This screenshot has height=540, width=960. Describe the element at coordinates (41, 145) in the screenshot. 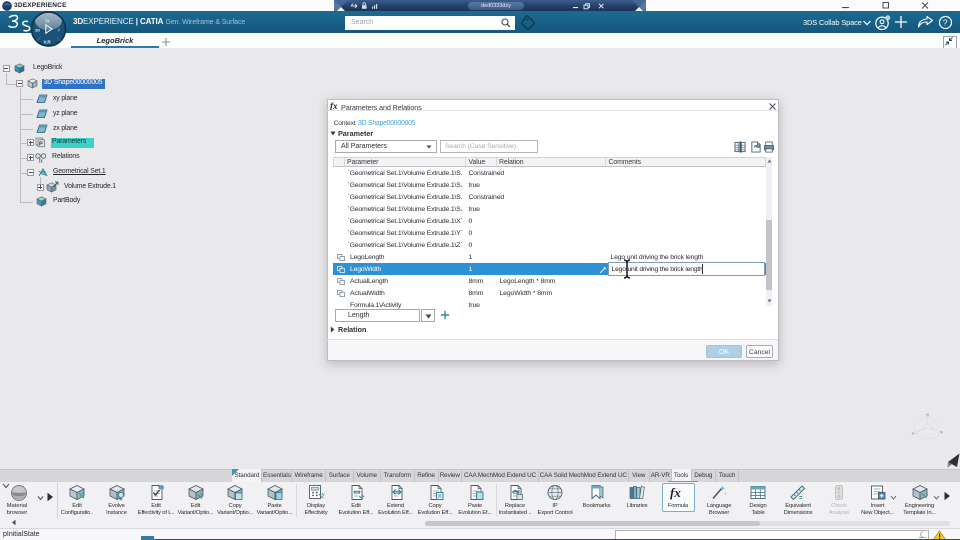

I see `svg-text: P` at that location.